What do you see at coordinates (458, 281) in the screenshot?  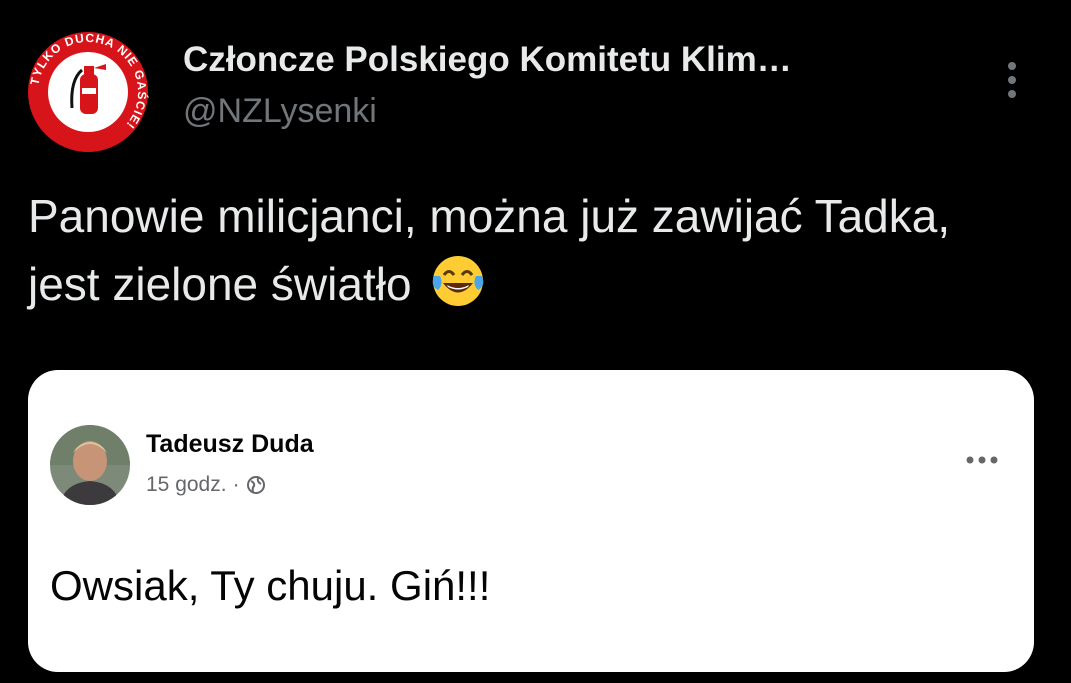 I see `face-with-tears-of-joy-icon` at bounding box center [458, 281].